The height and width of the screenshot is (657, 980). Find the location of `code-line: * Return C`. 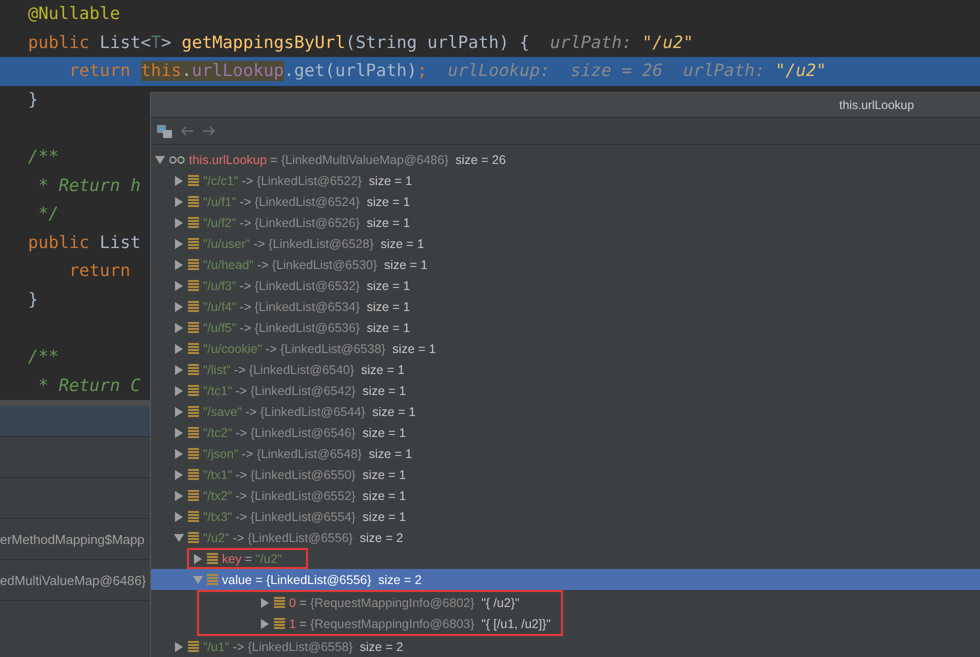

code-line: * Return C is located at coordinates (89, 385).